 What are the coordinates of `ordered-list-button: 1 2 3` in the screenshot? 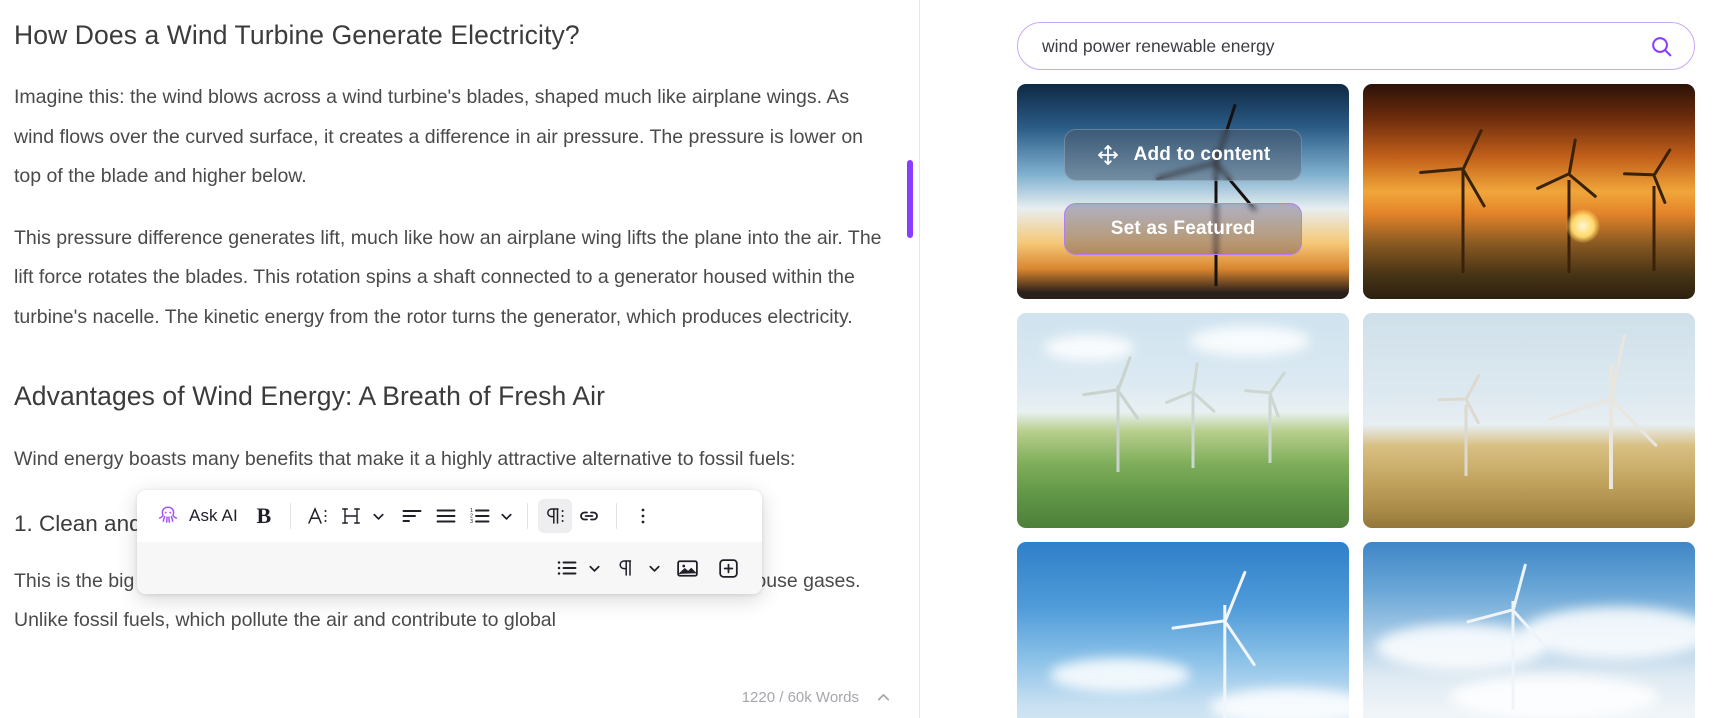 It's located at (480, 516).